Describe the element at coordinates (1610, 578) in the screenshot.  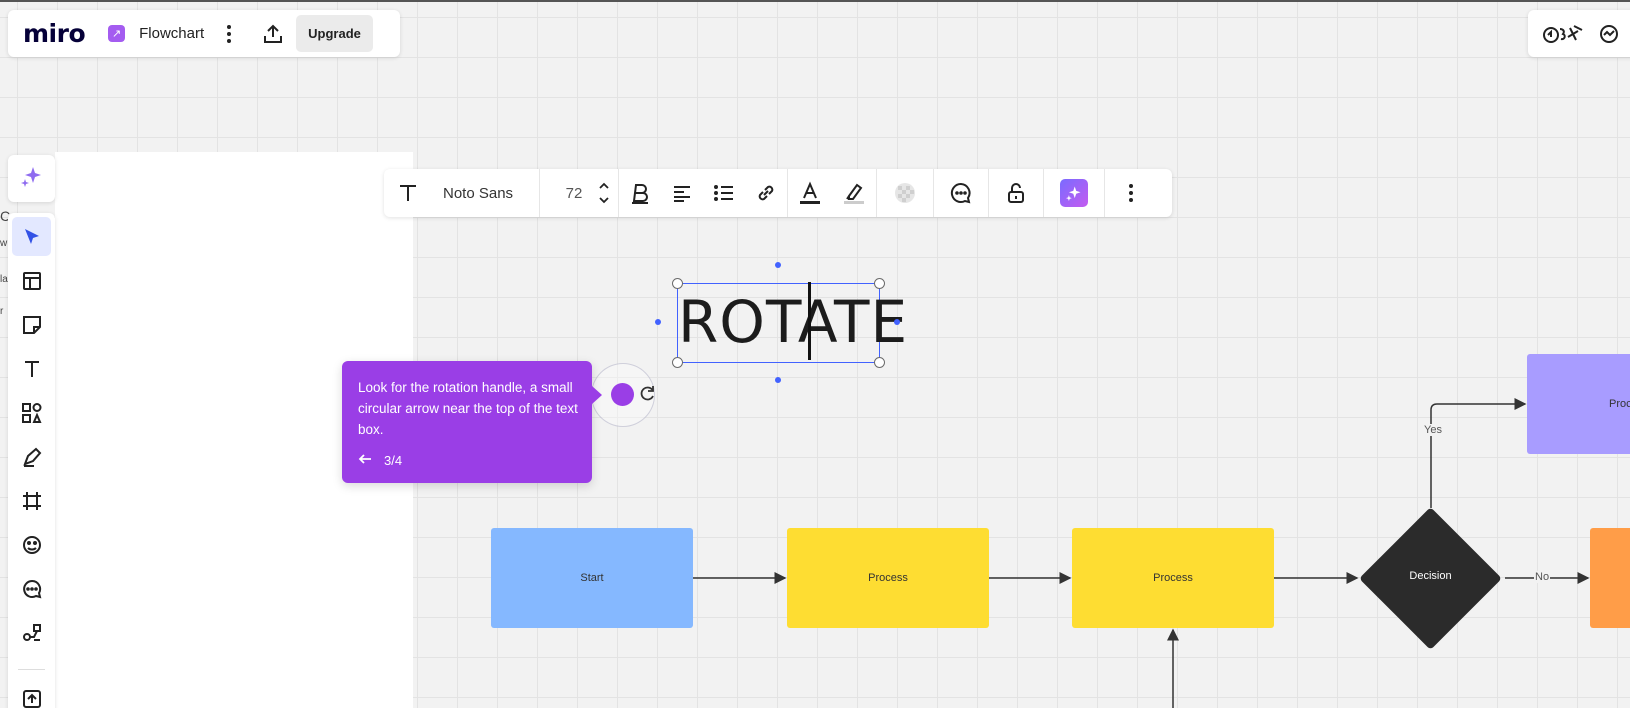
I see `orange-node` at that location.